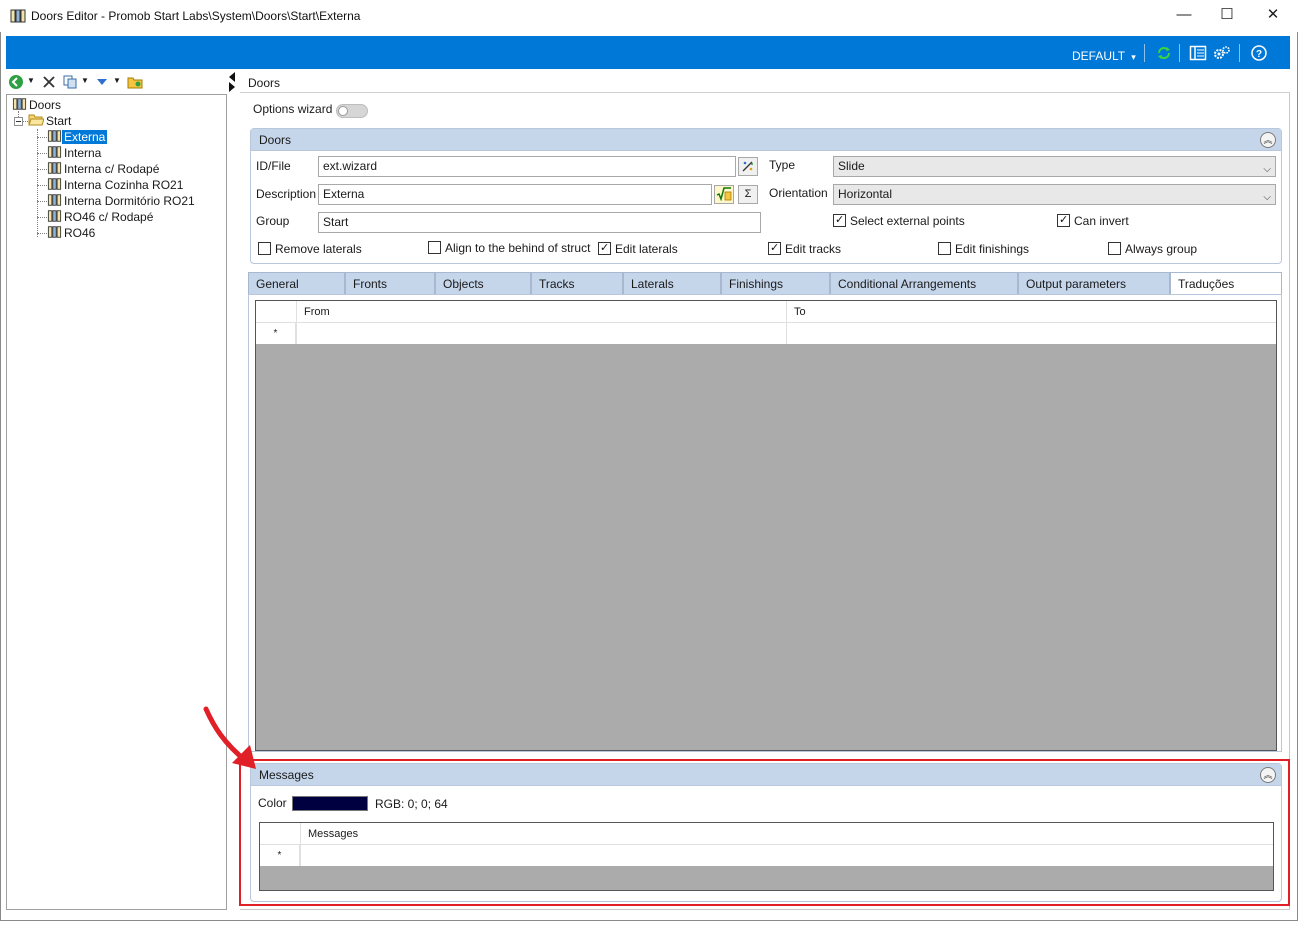  I want to click on options-wizard-toggle, so click(352, 111).